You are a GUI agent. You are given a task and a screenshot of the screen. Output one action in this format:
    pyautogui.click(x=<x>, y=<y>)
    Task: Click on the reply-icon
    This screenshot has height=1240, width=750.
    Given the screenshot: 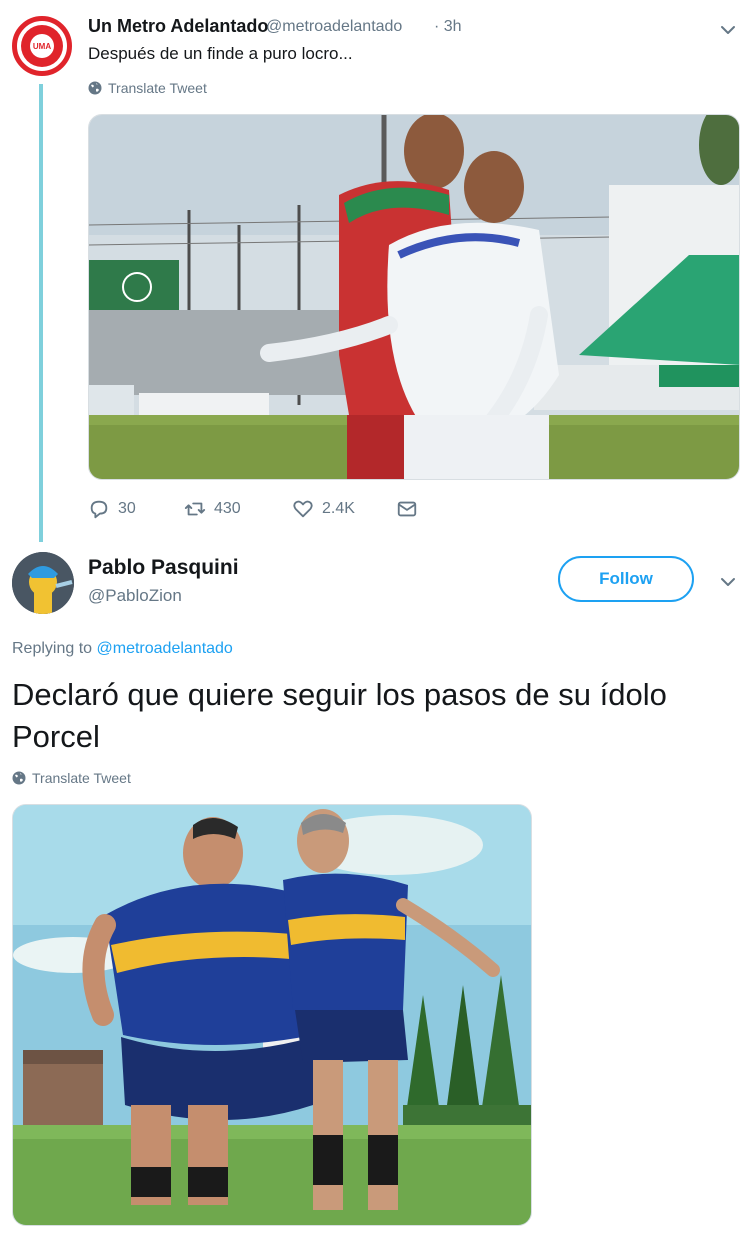 What is the action you would take?
    pyautogui.click(x=99, y=509)
    